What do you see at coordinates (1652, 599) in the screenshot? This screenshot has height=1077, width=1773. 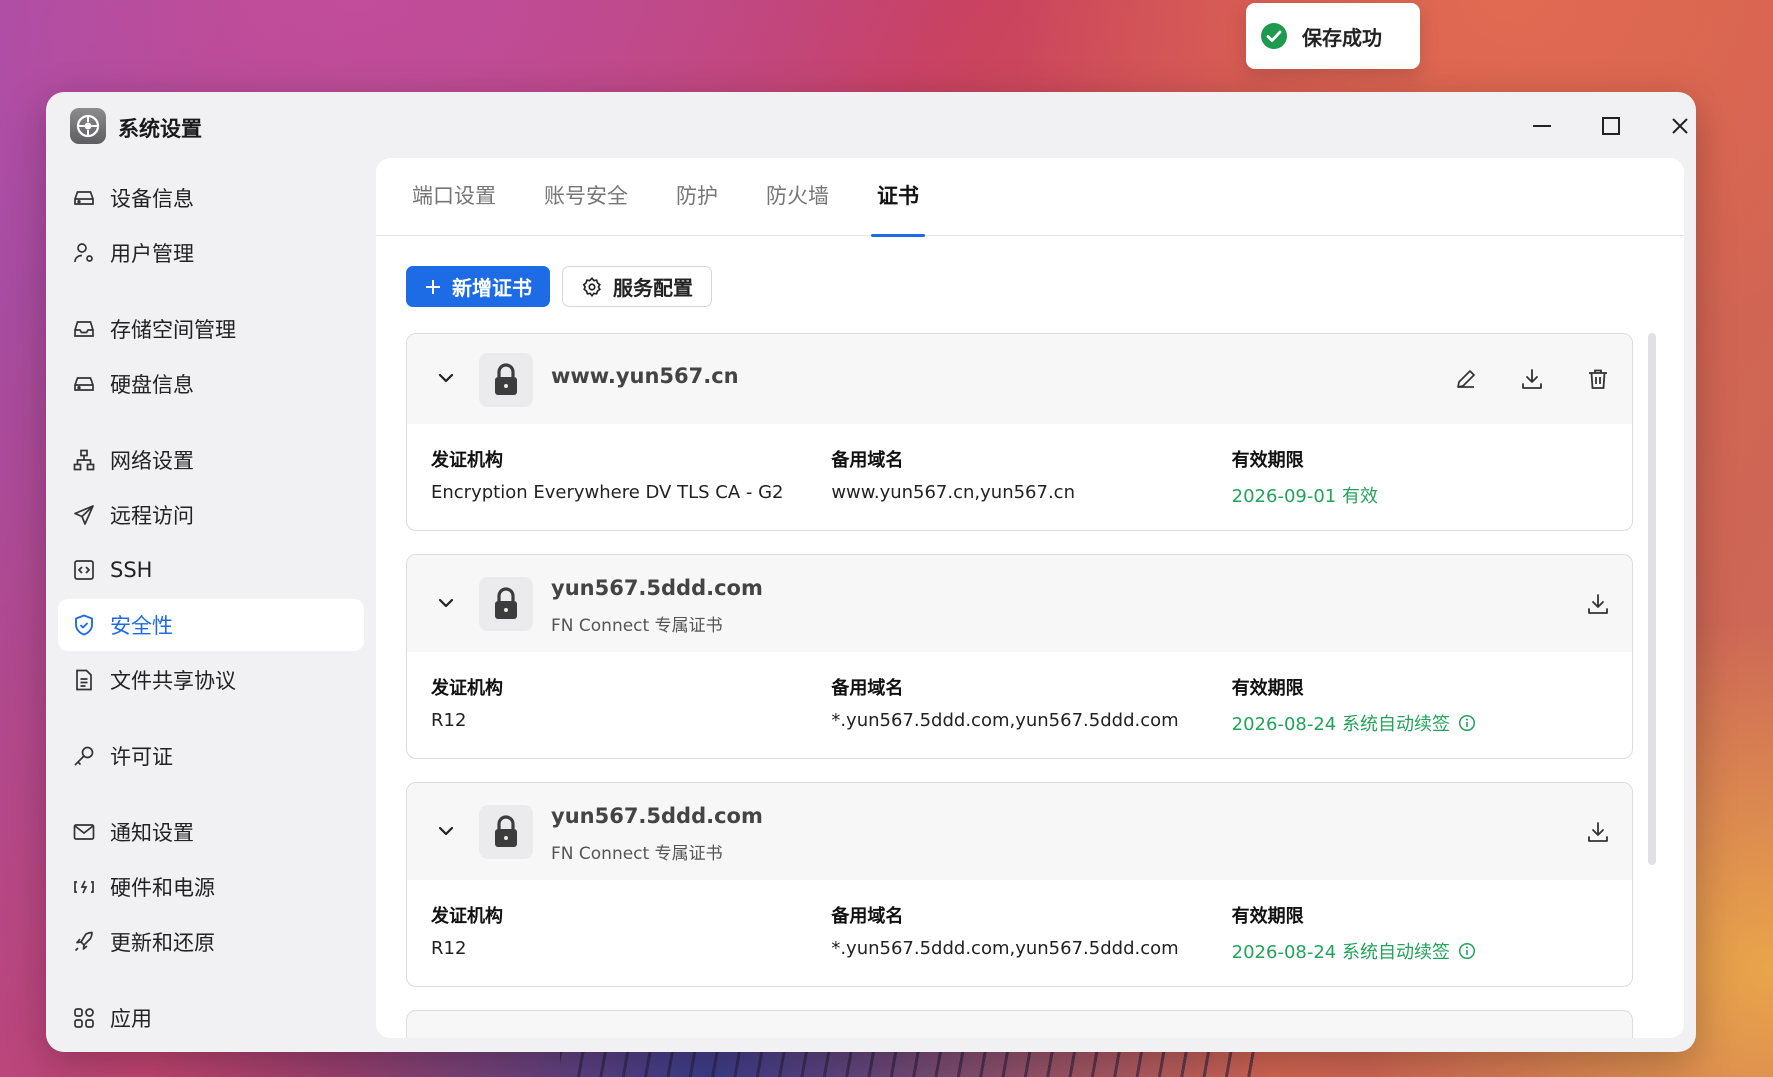 I see `scrollbar` at bounding box center [1652, 599].